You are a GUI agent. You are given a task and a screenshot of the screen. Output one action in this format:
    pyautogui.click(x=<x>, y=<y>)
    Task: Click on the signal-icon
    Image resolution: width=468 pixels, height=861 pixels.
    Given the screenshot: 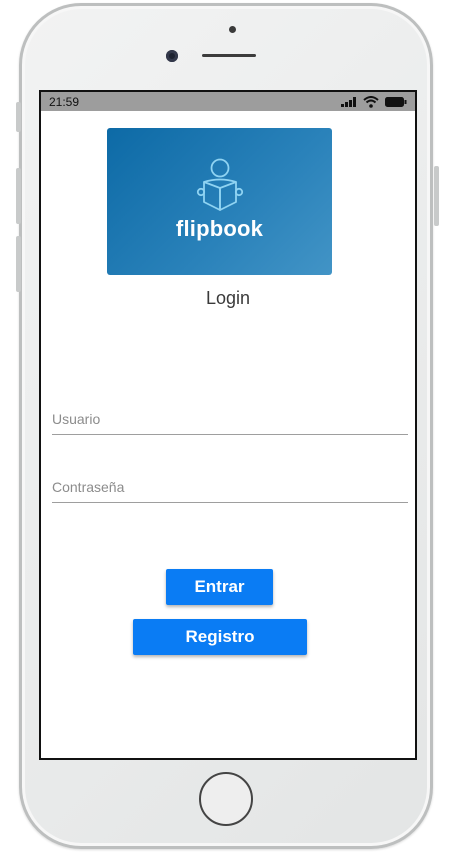 What is the action you would take?
    pyautogui.click(x=348, y=101)
    